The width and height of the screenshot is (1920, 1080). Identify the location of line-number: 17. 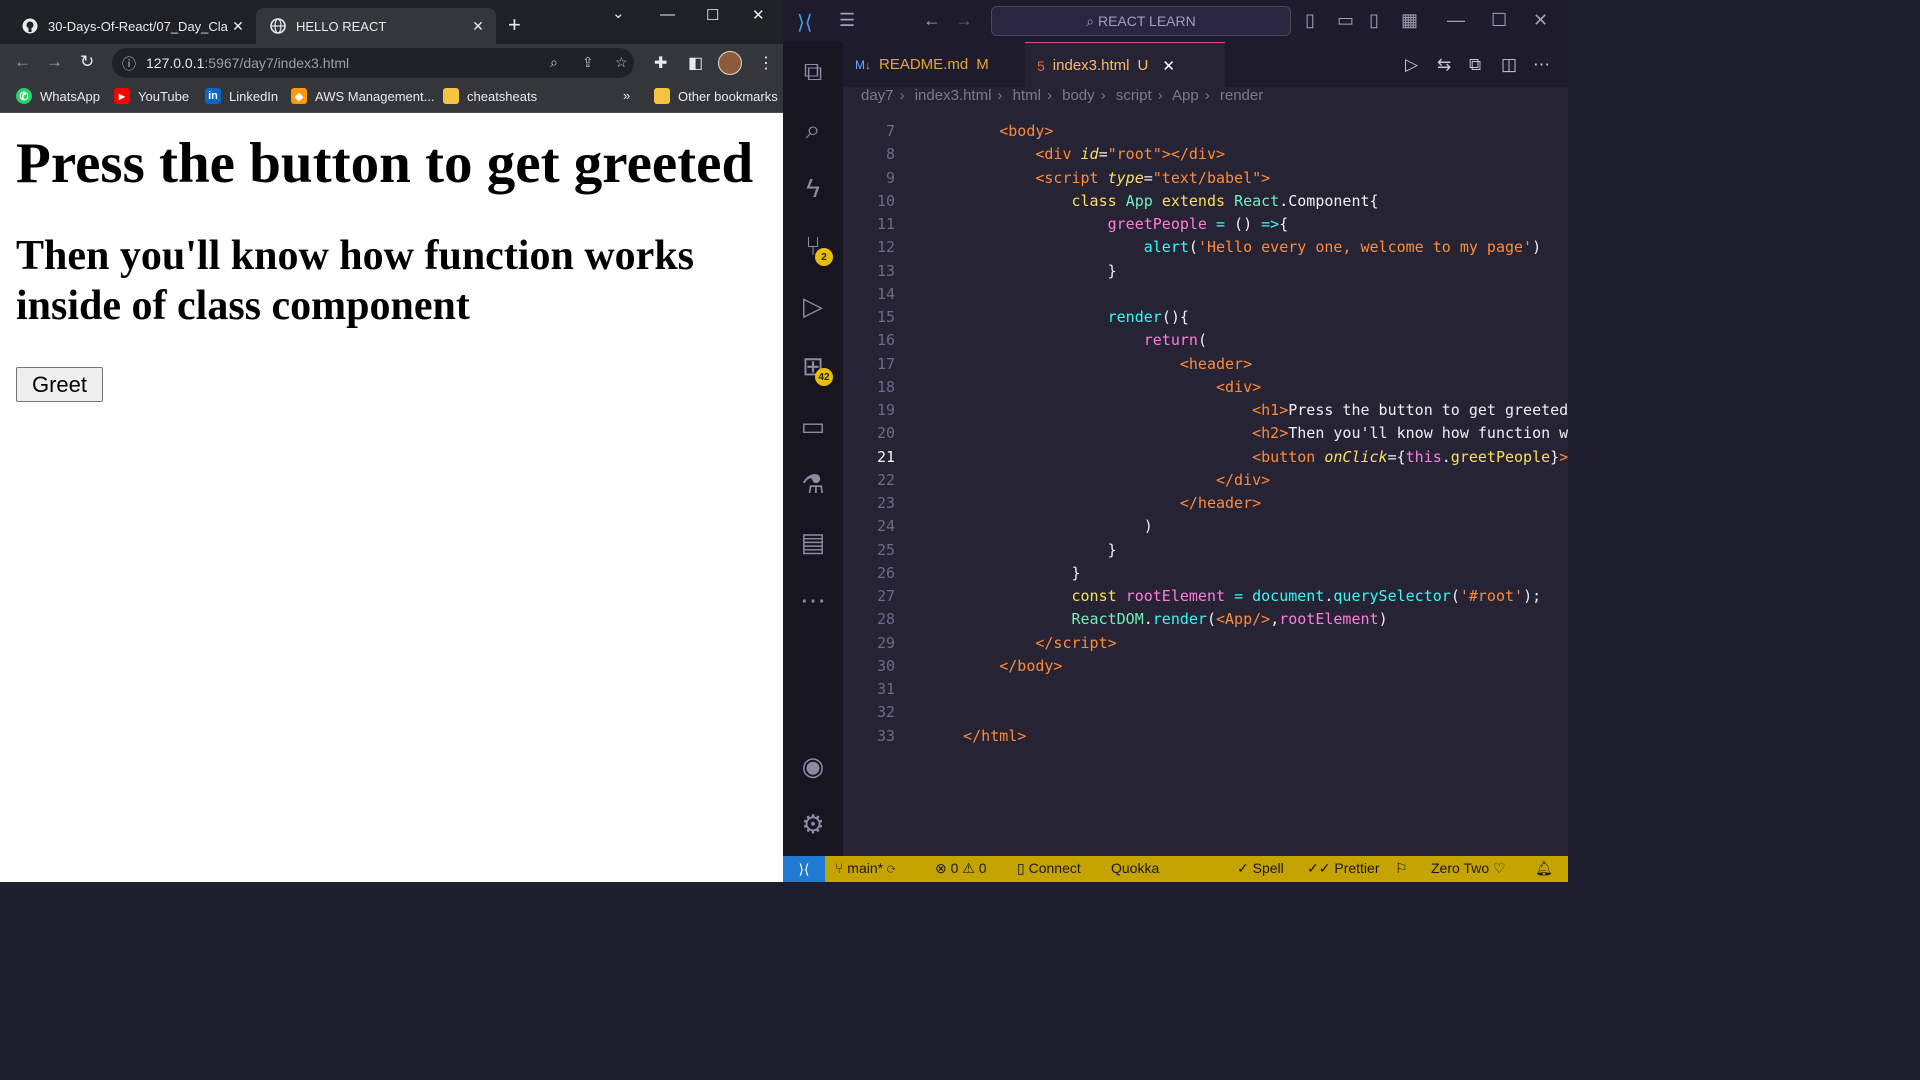
(885, 363).